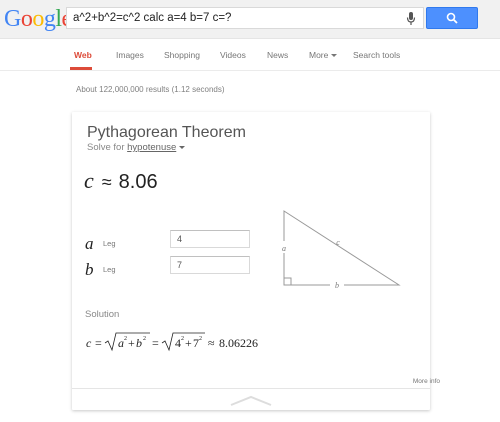 Image resolution: width=500 pixels, height=422 pixels. What do you see at coordinates (89, 243) in the screenshot?
I see `variable-a-label: a` at bounding box center [89, 243].